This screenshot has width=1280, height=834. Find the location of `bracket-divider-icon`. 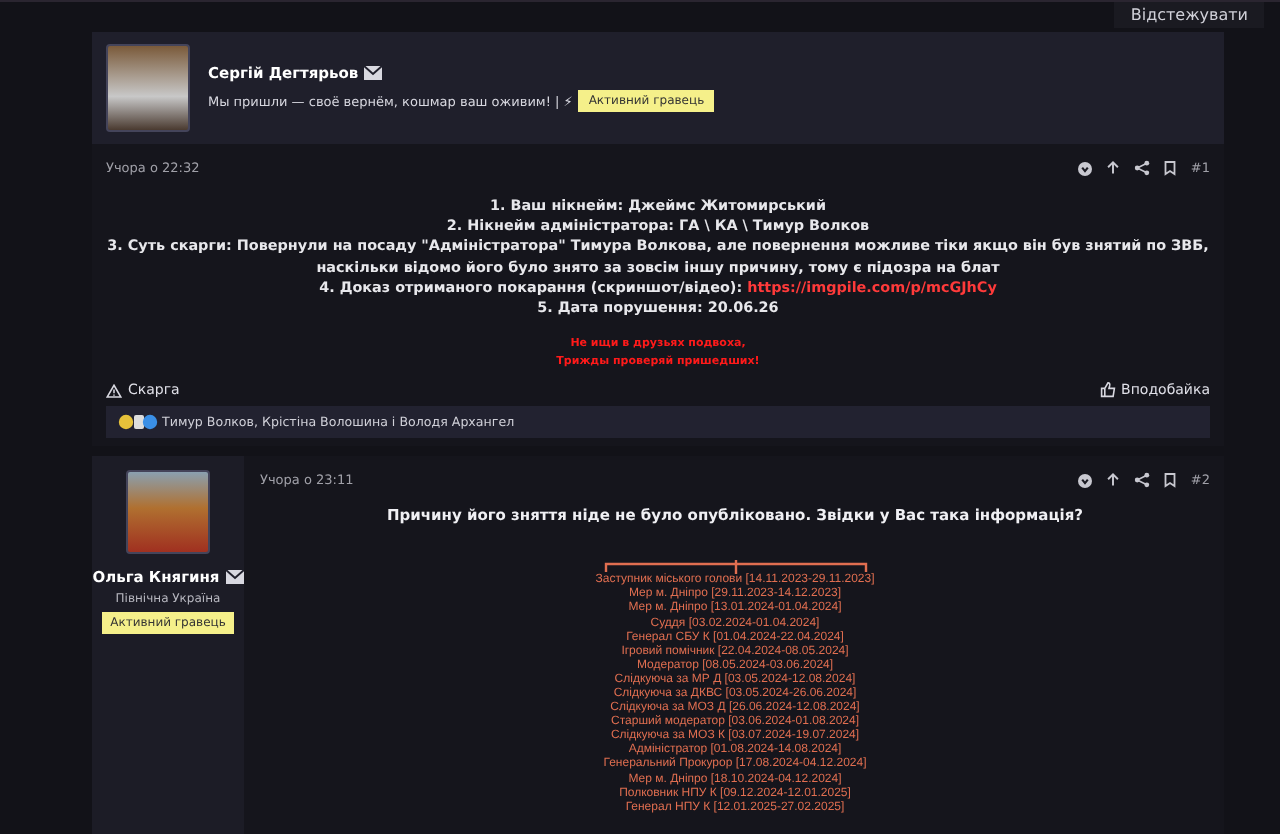

bracket-divider-icon is located at coordinates (735, 567).